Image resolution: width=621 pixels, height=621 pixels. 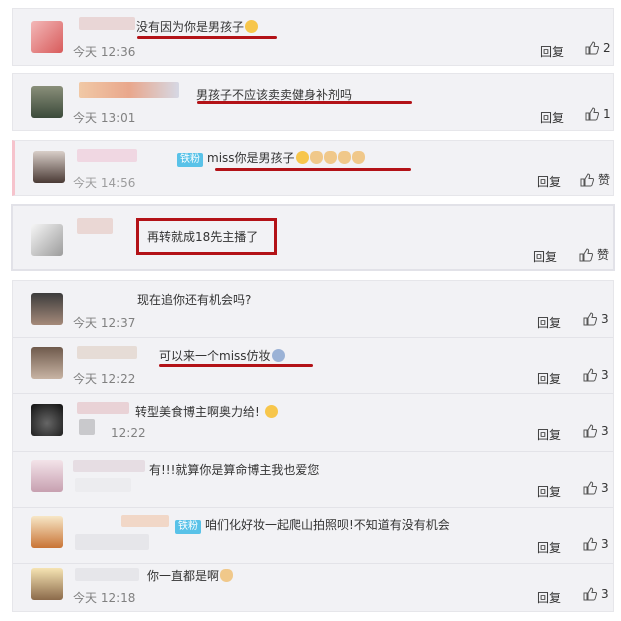 What do you see at coordinates (203, 237) in the screenshot?
I see `comment-text: 再转就成18先主播了` at bounding box center [203, 237].